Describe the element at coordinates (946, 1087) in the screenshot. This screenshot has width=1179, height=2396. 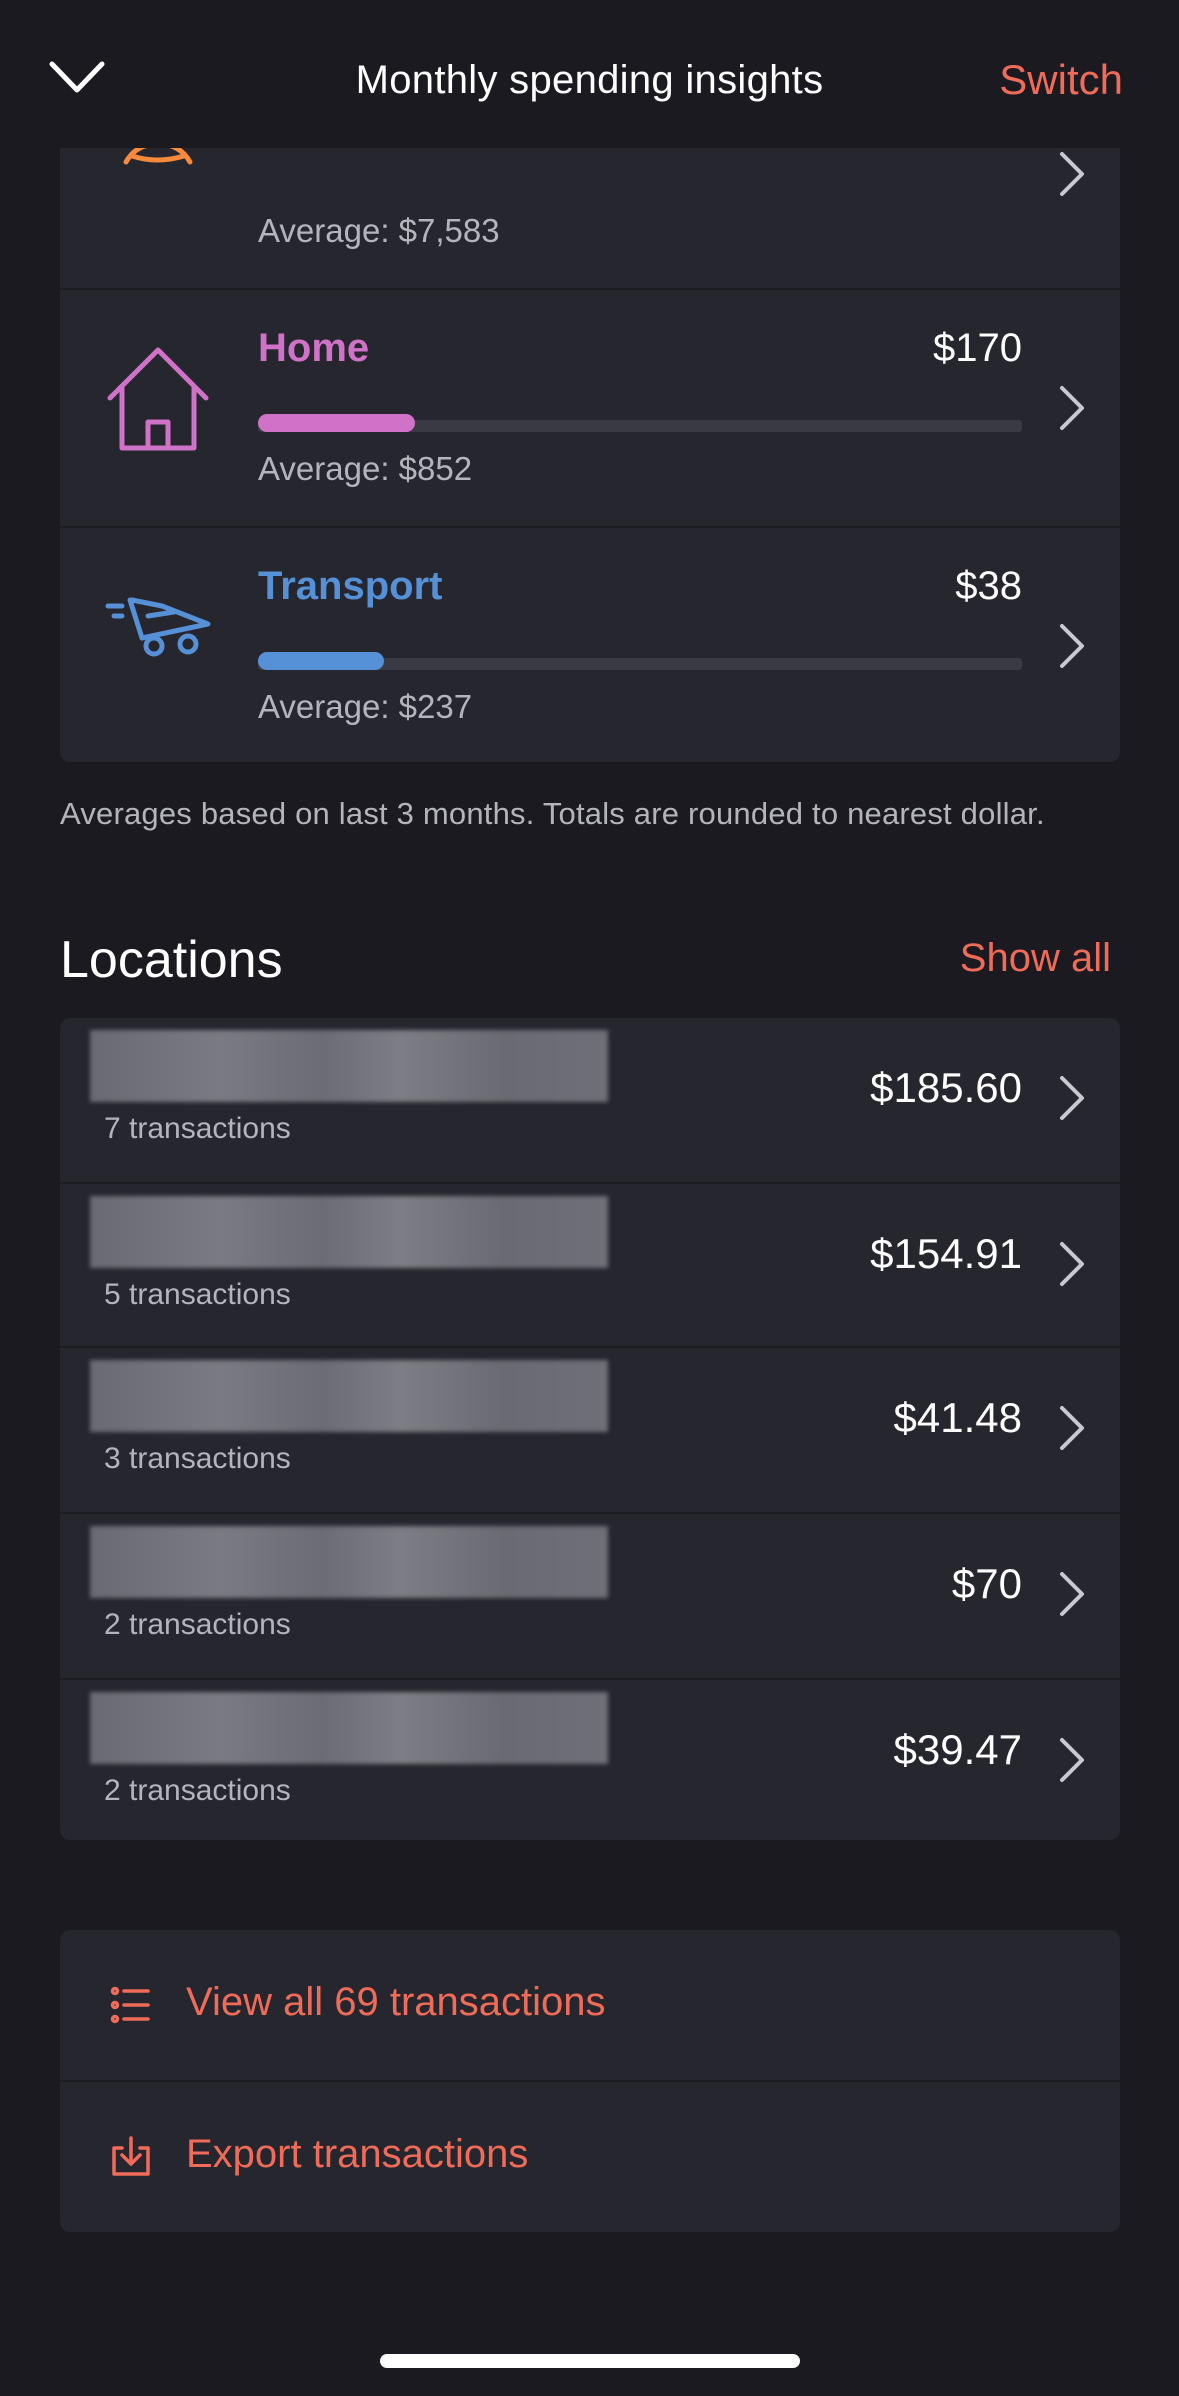
I see `location-amount: $185.60` at that location.